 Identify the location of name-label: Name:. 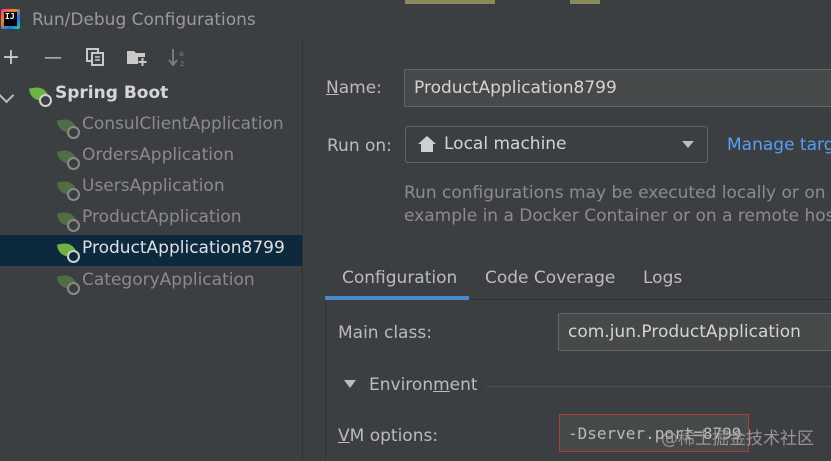
(354, 88).